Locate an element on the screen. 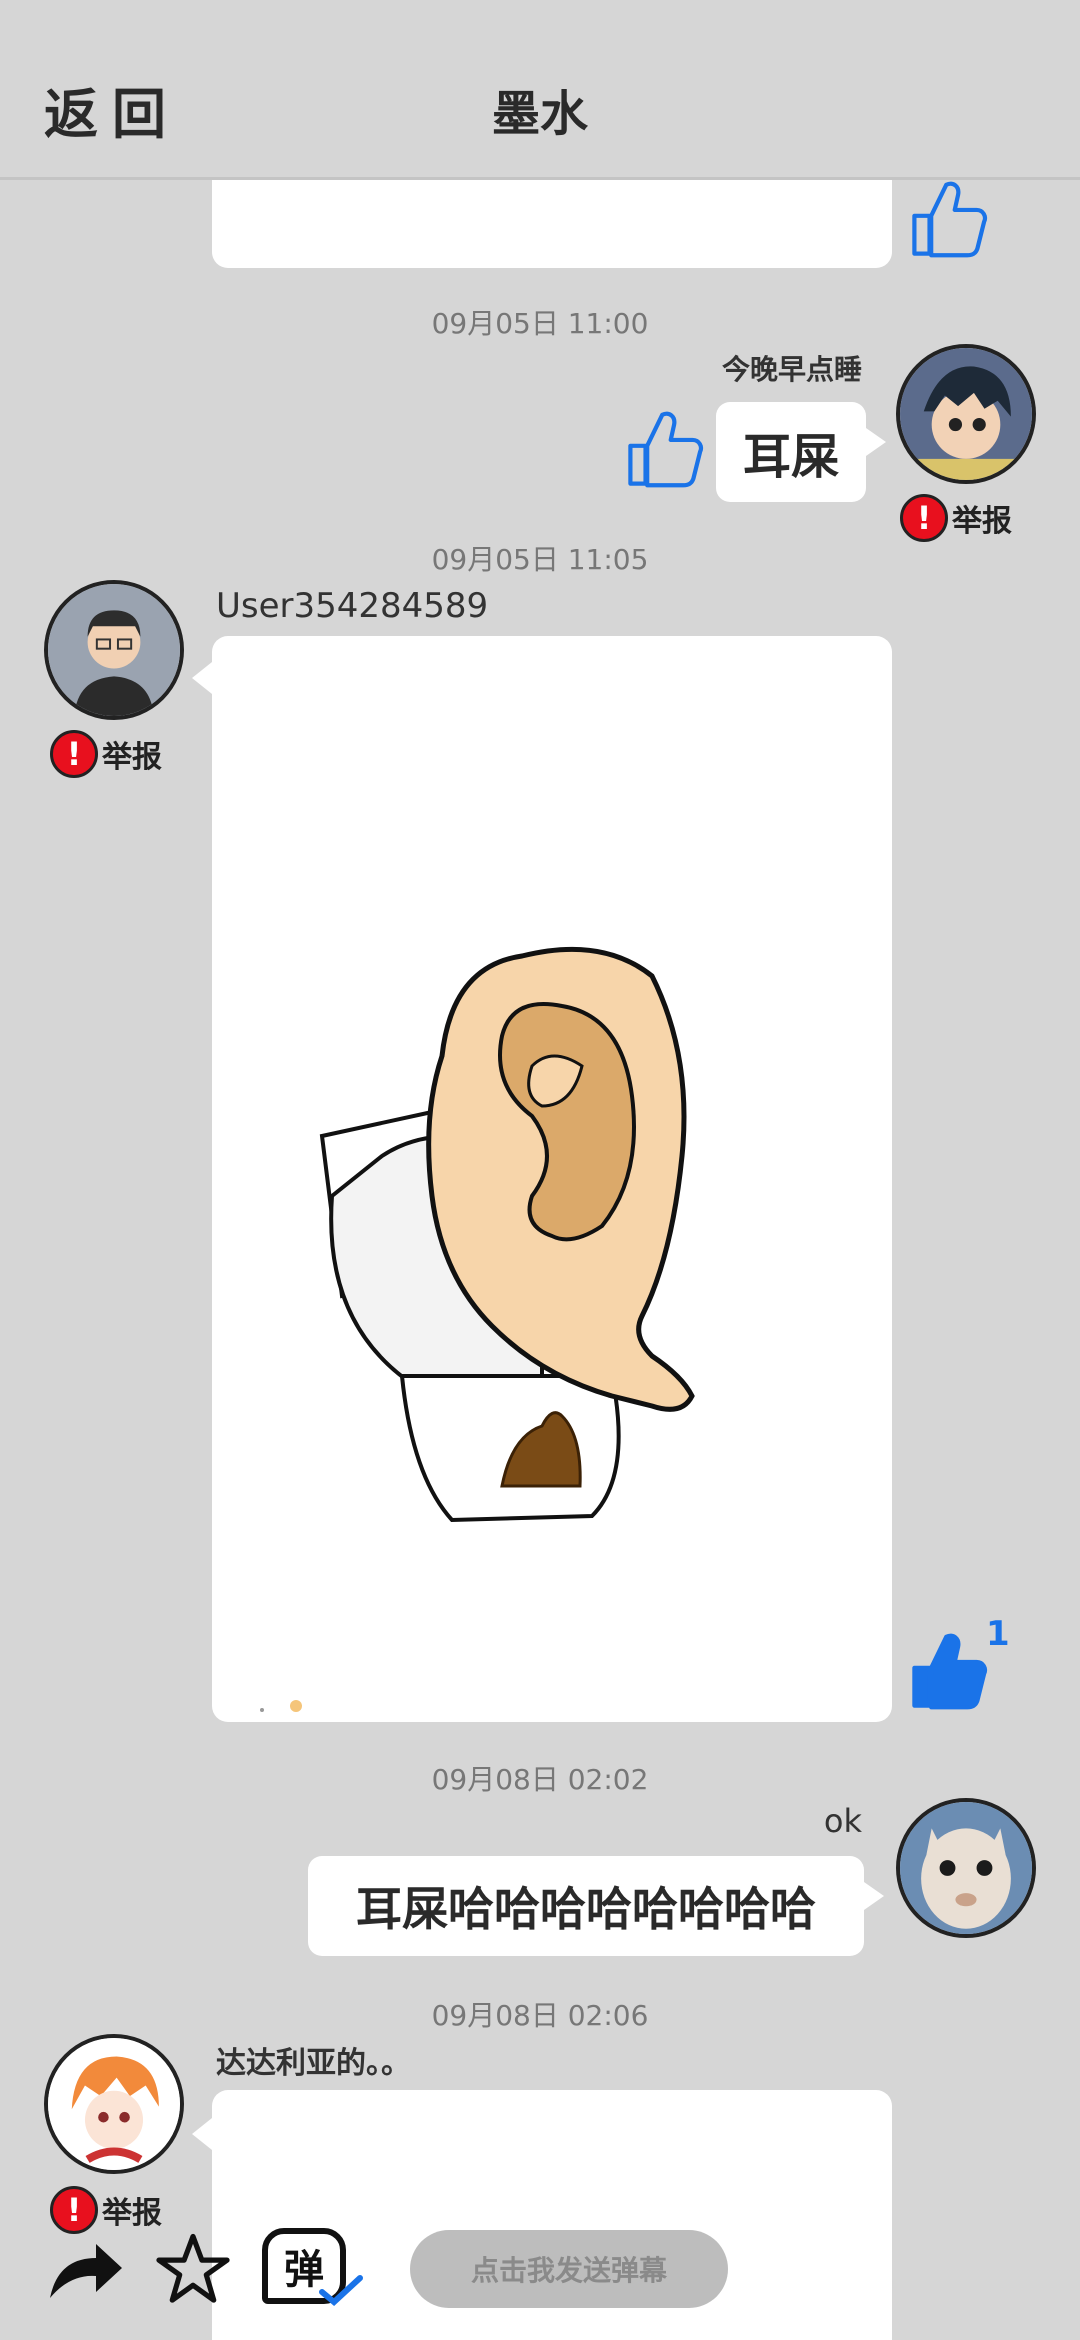 This screenshot has height=2340, width=1080. message-bubble: 耳屎哈哈哈哈哈哈哈哈 is located at coordinates (586, 1906).